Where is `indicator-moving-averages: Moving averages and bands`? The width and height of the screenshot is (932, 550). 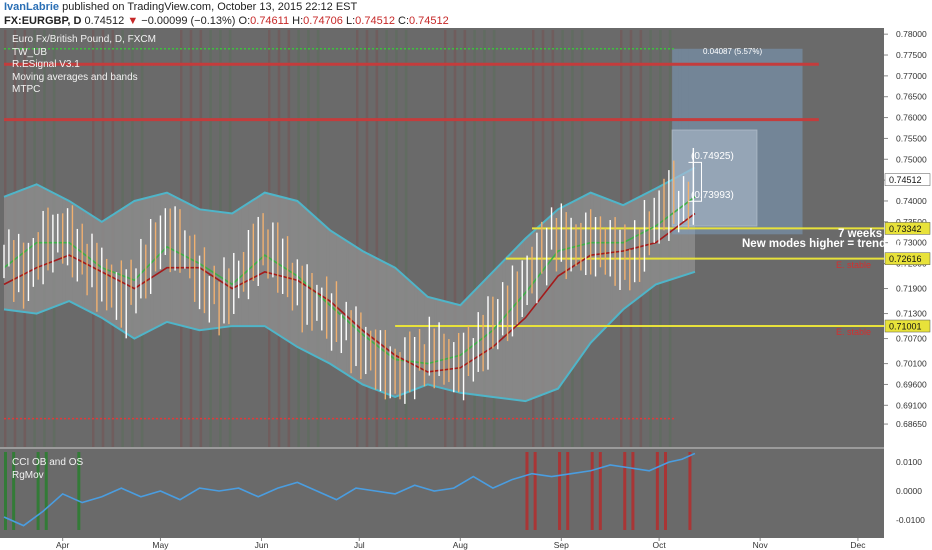
indicator-moving-averages: Moving averages and bands is located at coordinates (84, 78).